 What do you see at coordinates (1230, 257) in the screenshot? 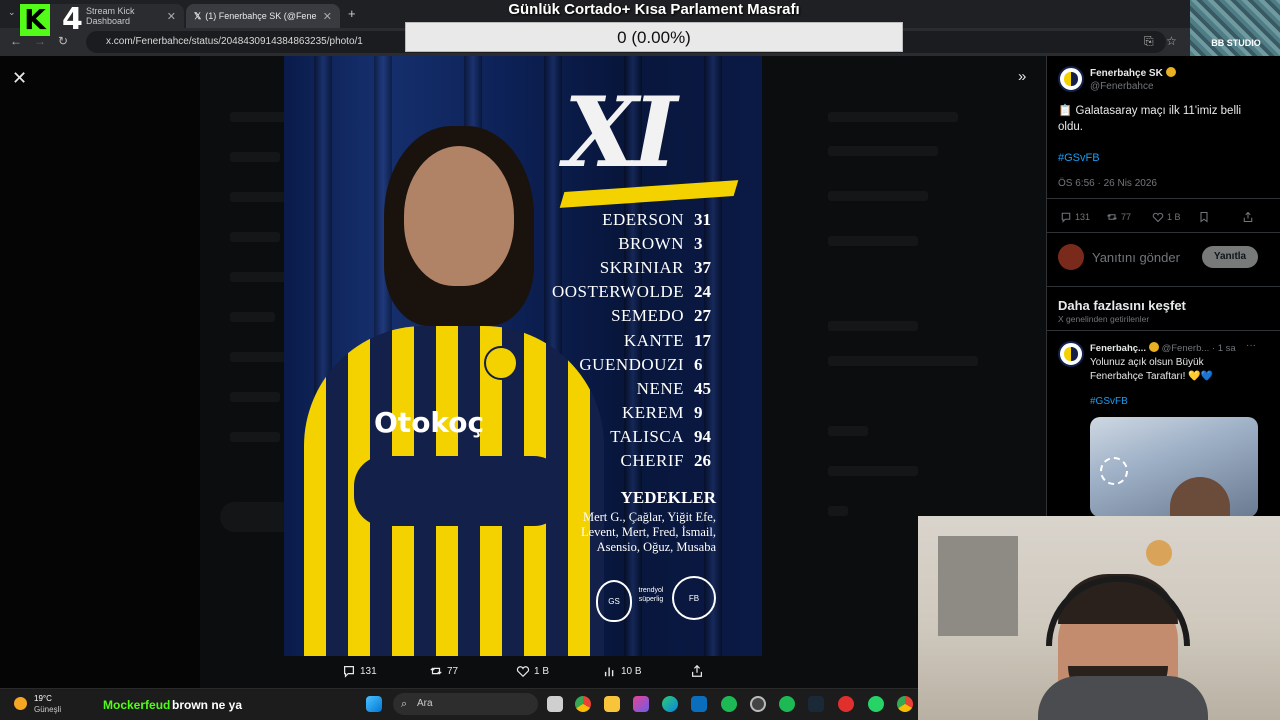
I see `reply-submit-button: Yanıtla` at bounding box center [1230, 257].